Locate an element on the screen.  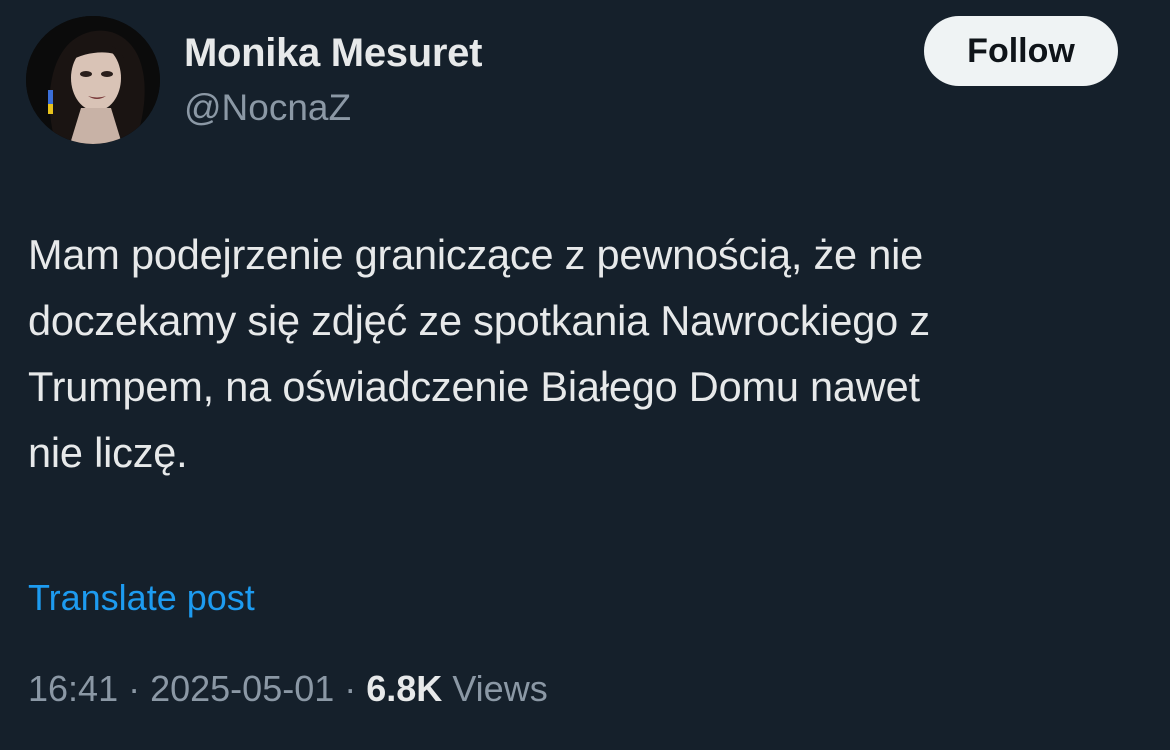
post-text-line: nie liczę. is located at coordinates (108, 452).